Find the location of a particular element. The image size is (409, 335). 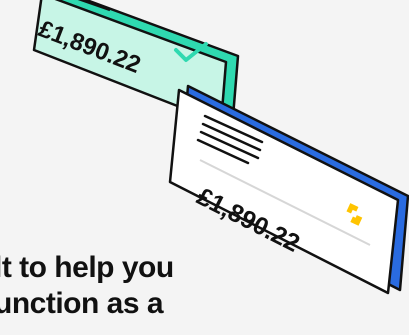

page-heading: lt to help you unction as a is located at coordinates (87, 286).